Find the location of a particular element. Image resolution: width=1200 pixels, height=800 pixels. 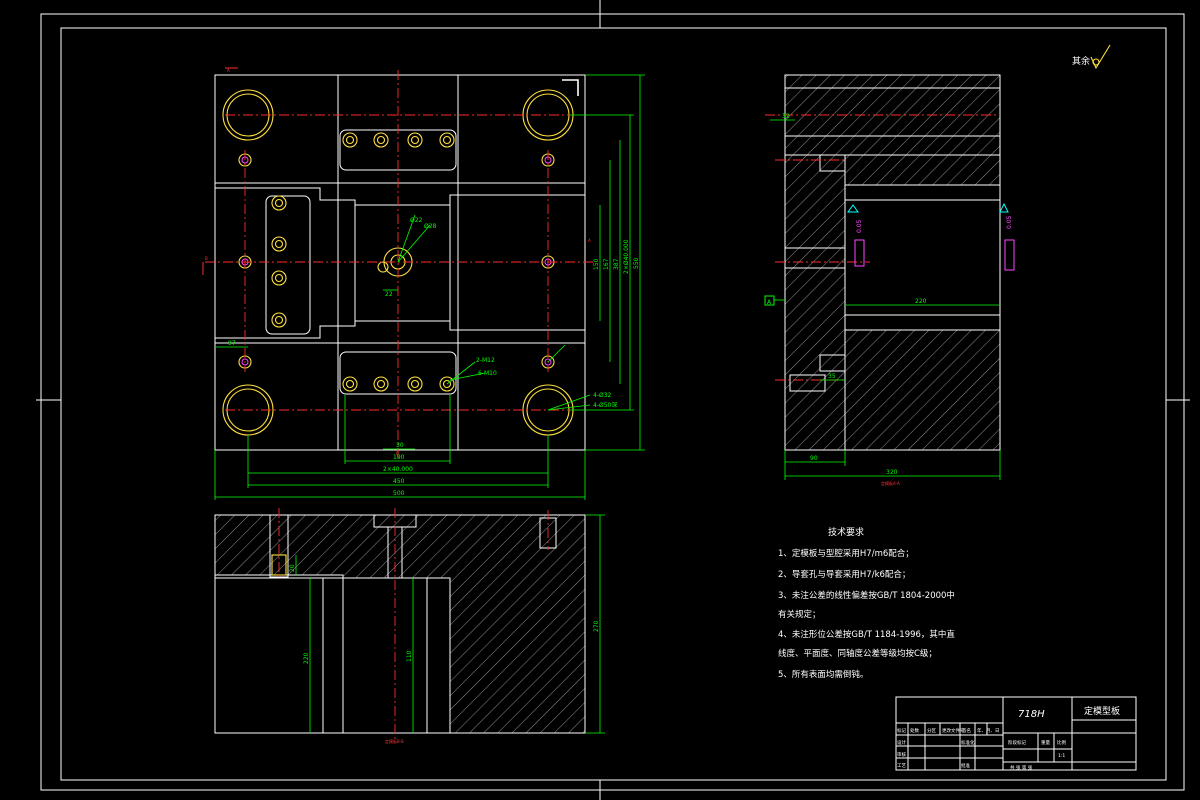

dim-center-d2: Ø28 is located at coordinates (430, 226).